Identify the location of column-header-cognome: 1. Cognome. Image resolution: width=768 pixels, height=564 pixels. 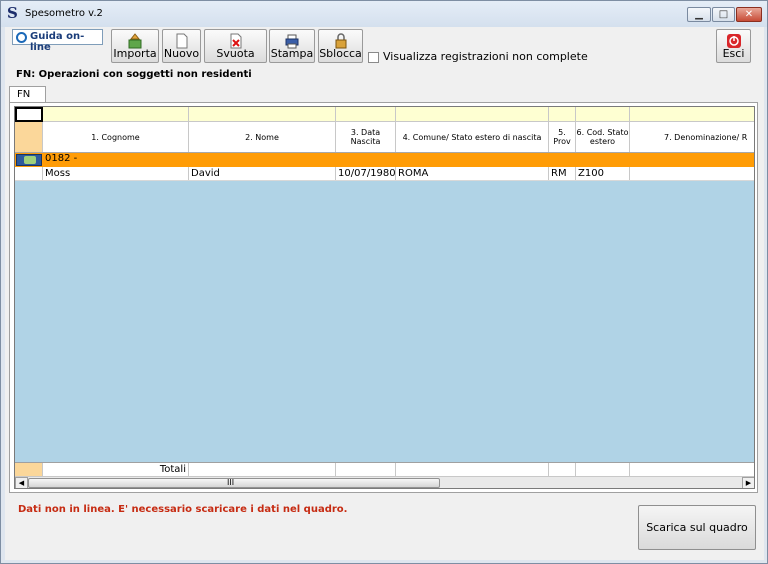
(116, 137).